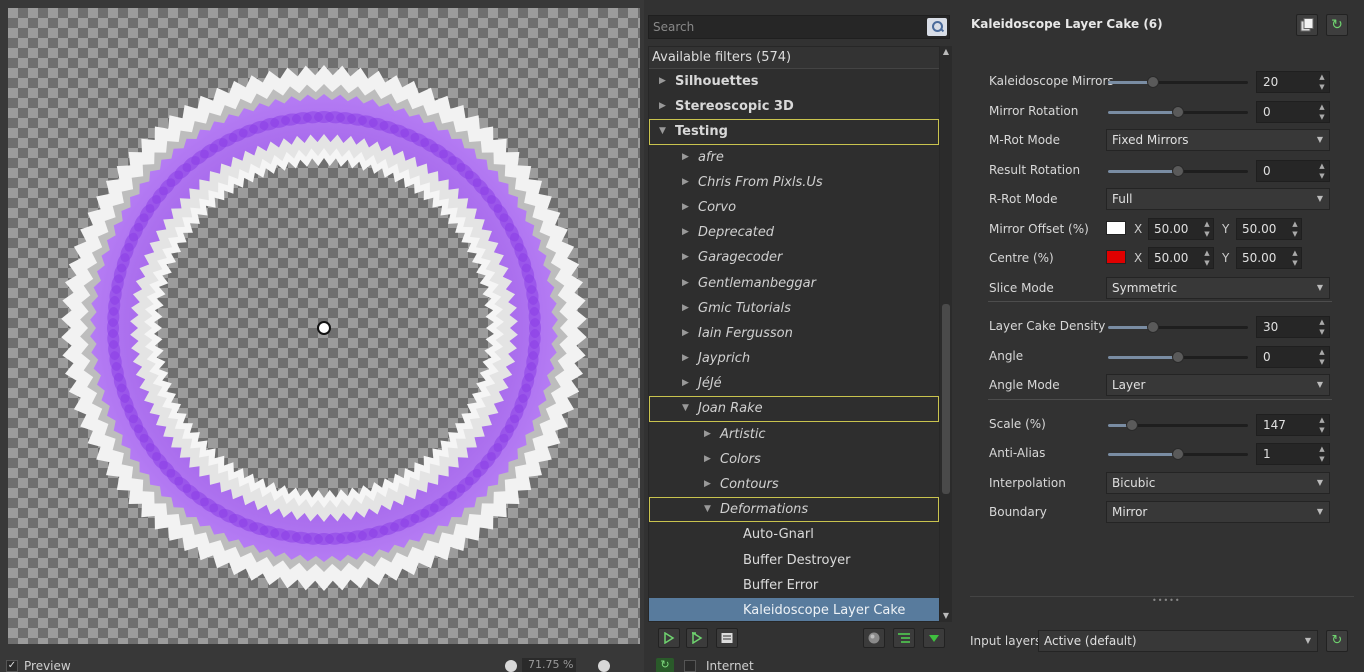  Describe the element at coordinates (1293, 424) in the screenshot. I see `param-spinbox: 147 ▲ ▼` at that location.